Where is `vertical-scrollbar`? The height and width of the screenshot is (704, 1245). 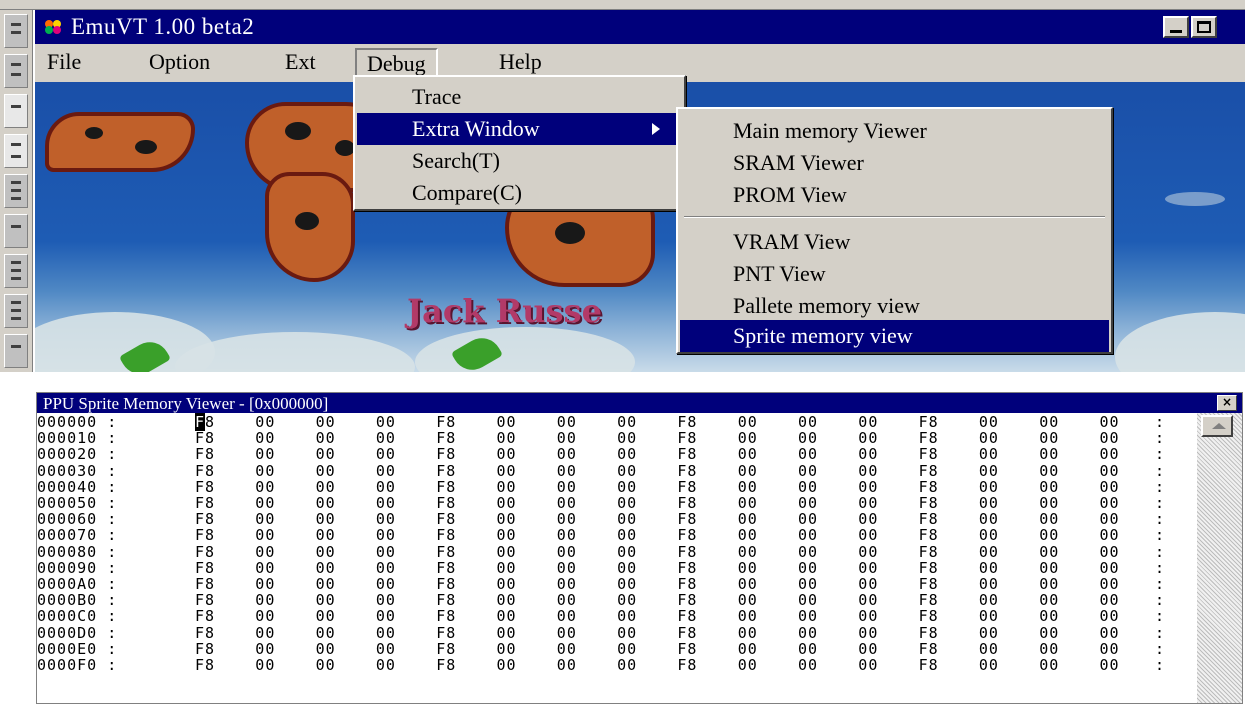 vertical-scrollbar is located at coordinates (1219, 558).